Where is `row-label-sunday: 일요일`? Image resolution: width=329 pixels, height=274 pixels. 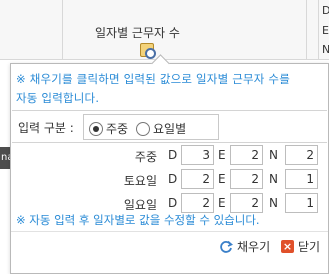
row-label-sunday: 일요일 is located at coordinates (140, 205).